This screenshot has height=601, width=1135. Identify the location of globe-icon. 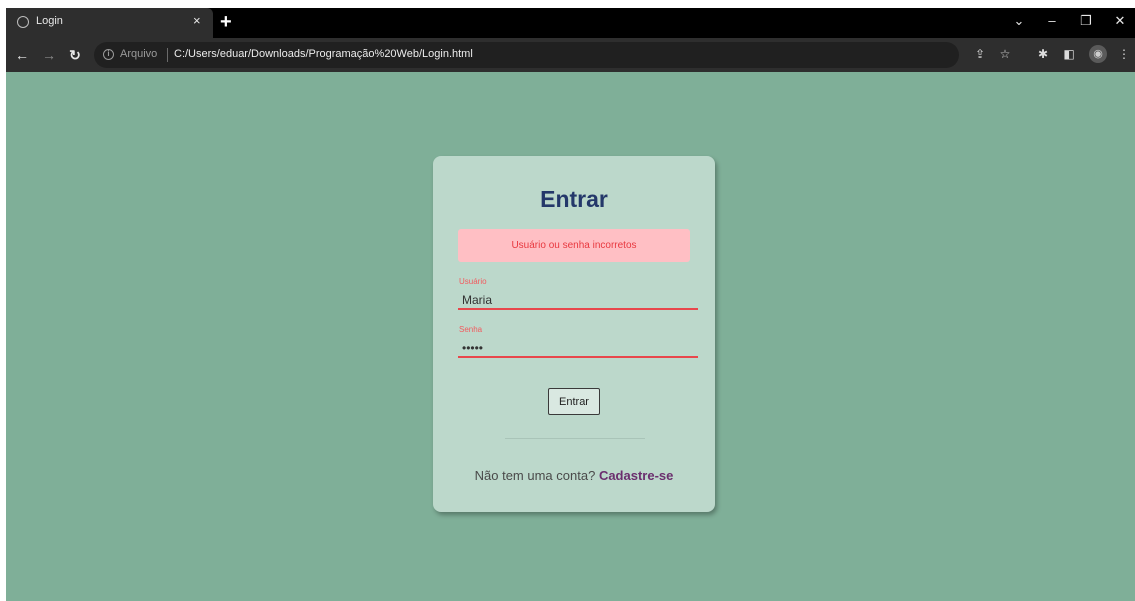
(23, 22).